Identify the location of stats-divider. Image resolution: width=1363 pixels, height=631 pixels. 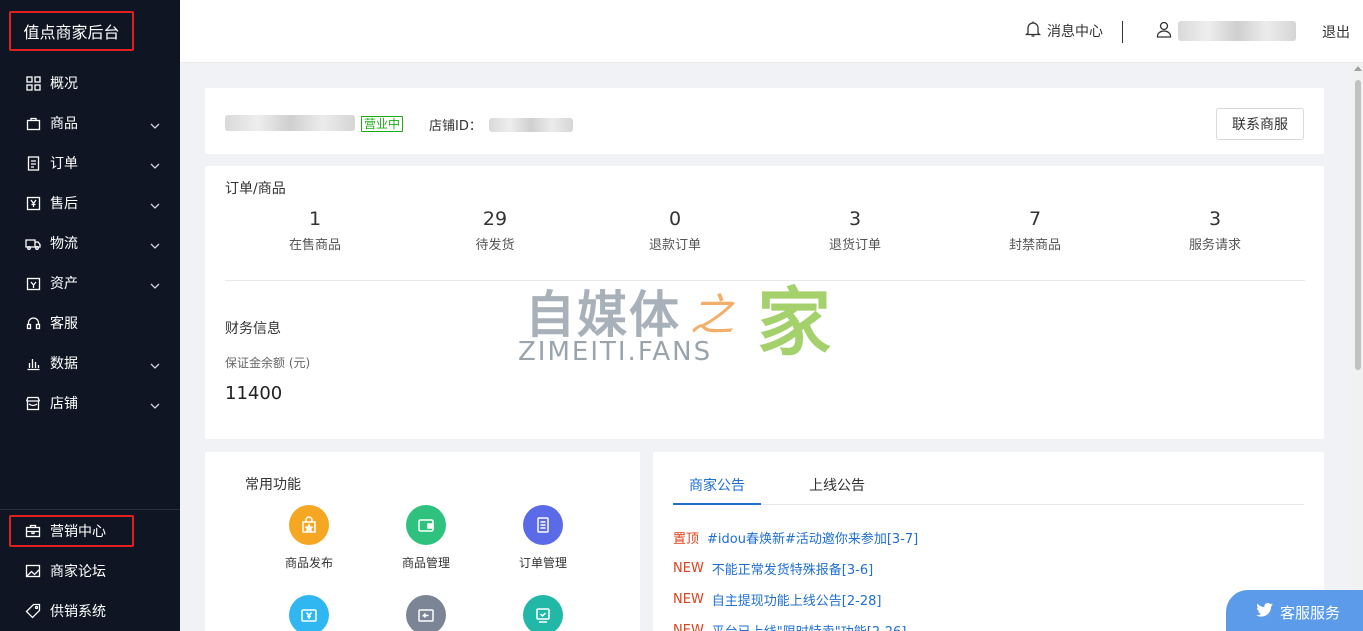
(765, 280).